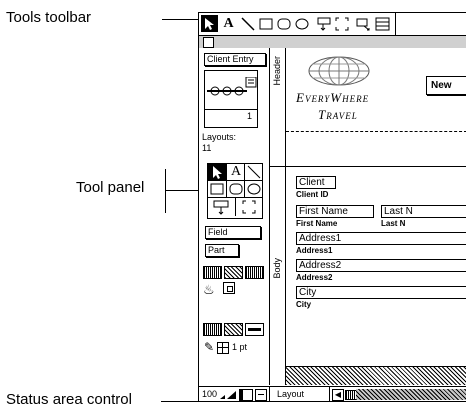  Describe the element at coordinates (233, 232) in the screenshot. I see `field-button: Field` at that location.